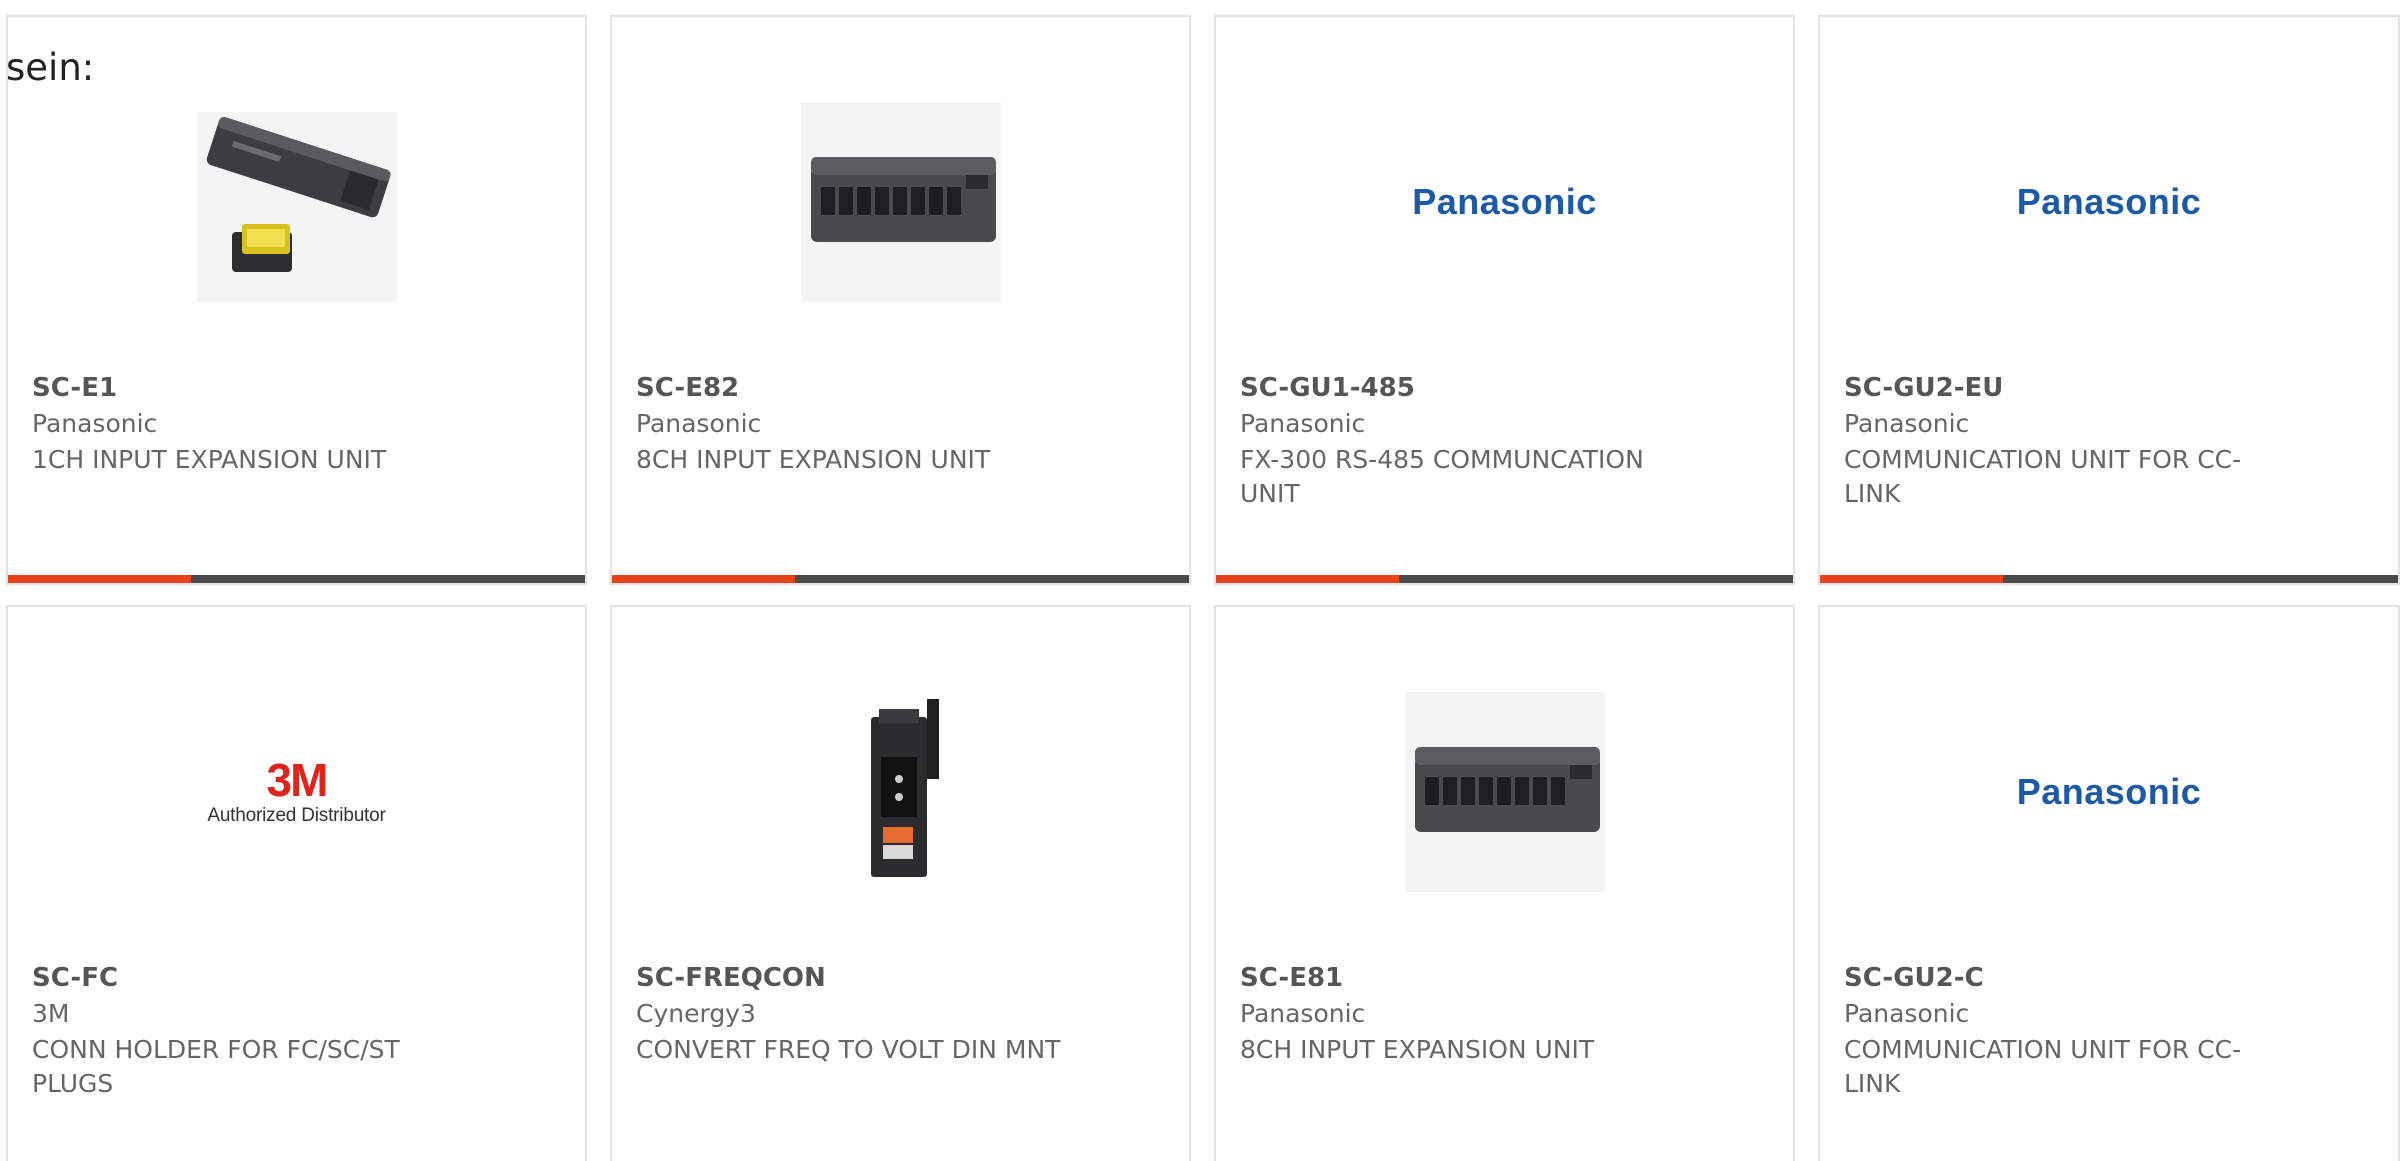 The height and width of the screenshot is (1161, 2400). I want to click on product-card: SC-E1 Panasonic 1CH INPUT EXPANSION UNIT, so click(296, 300).